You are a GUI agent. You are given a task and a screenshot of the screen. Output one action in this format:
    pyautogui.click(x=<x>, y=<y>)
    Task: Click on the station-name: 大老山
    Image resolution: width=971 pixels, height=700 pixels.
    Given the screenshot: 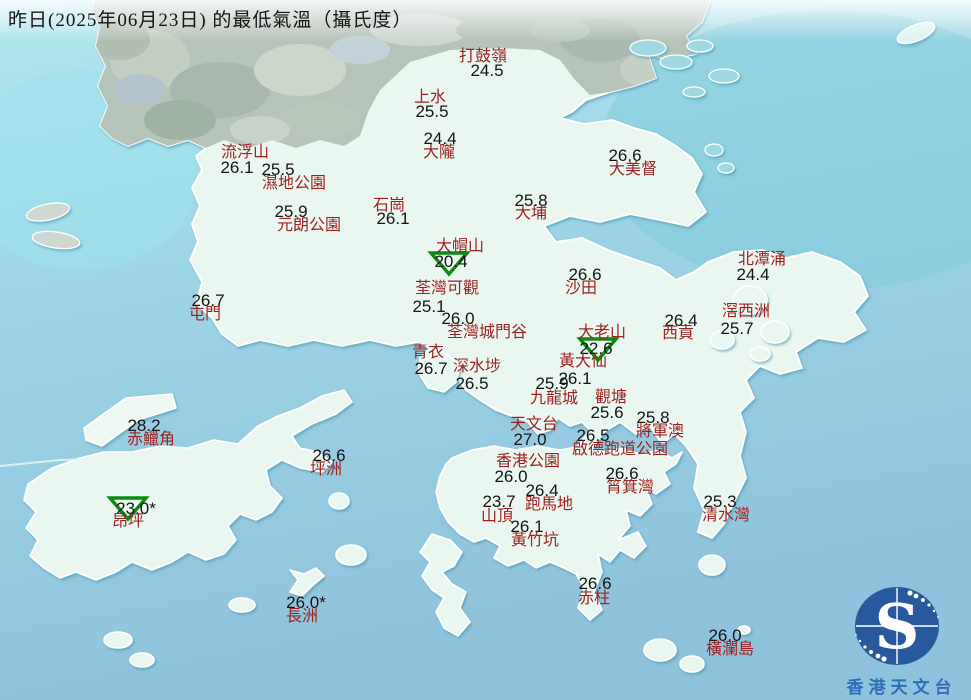 What is the action you would take?
    pyautogui.click(x=602, y=332)
    